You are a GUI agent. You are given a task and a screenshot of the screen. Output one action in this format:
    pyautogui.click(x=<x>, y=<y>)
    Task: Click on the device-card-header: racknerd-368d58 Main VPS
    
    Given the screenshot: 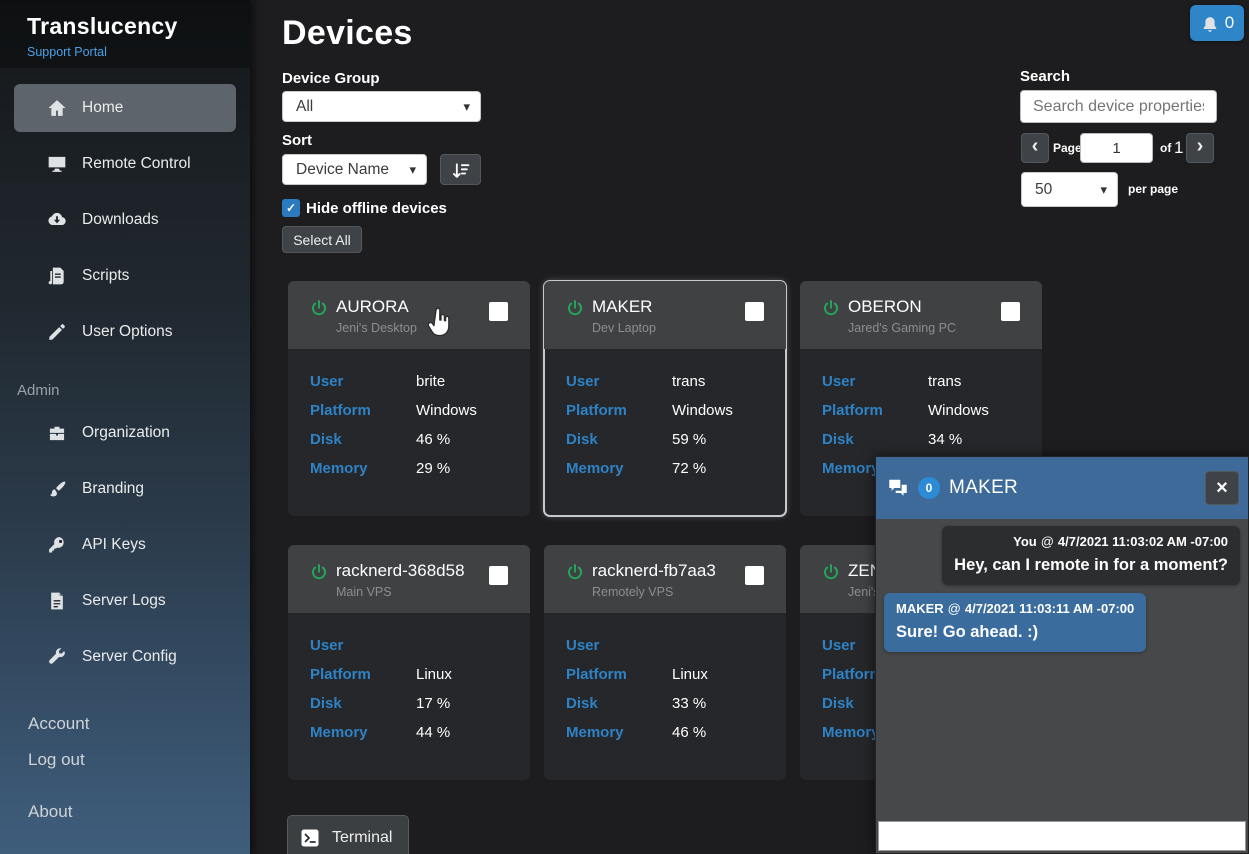 What is the action you would take?
    pyautogui.click(x=409, y=579)
    